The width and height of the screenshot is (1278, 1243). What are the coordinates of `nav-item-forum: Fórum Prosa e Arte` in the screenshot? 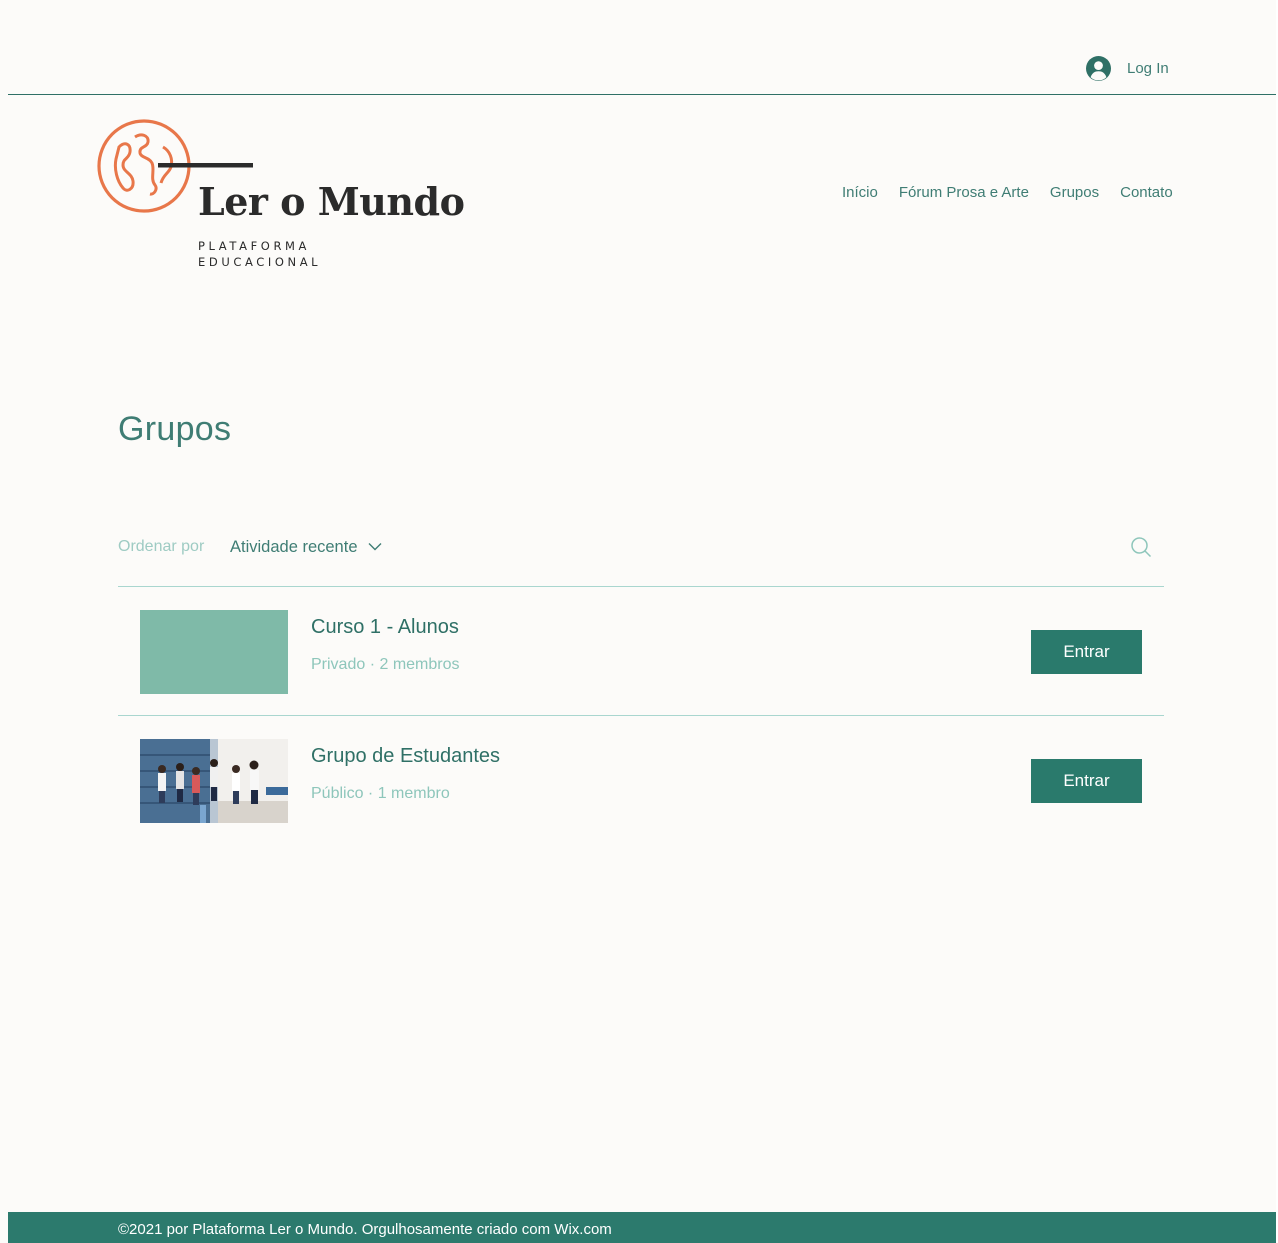 It's located at (964, 192).